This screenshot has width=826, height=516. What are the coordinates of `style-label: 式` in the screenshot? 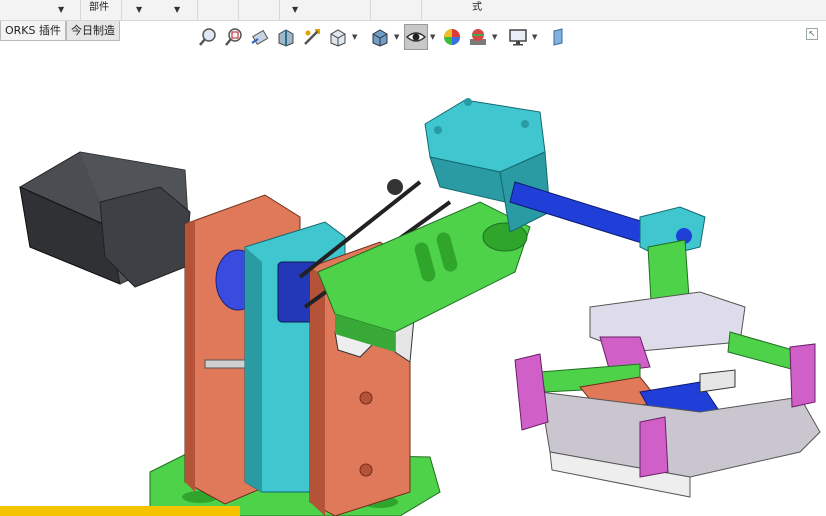 It's located at (477, 7).